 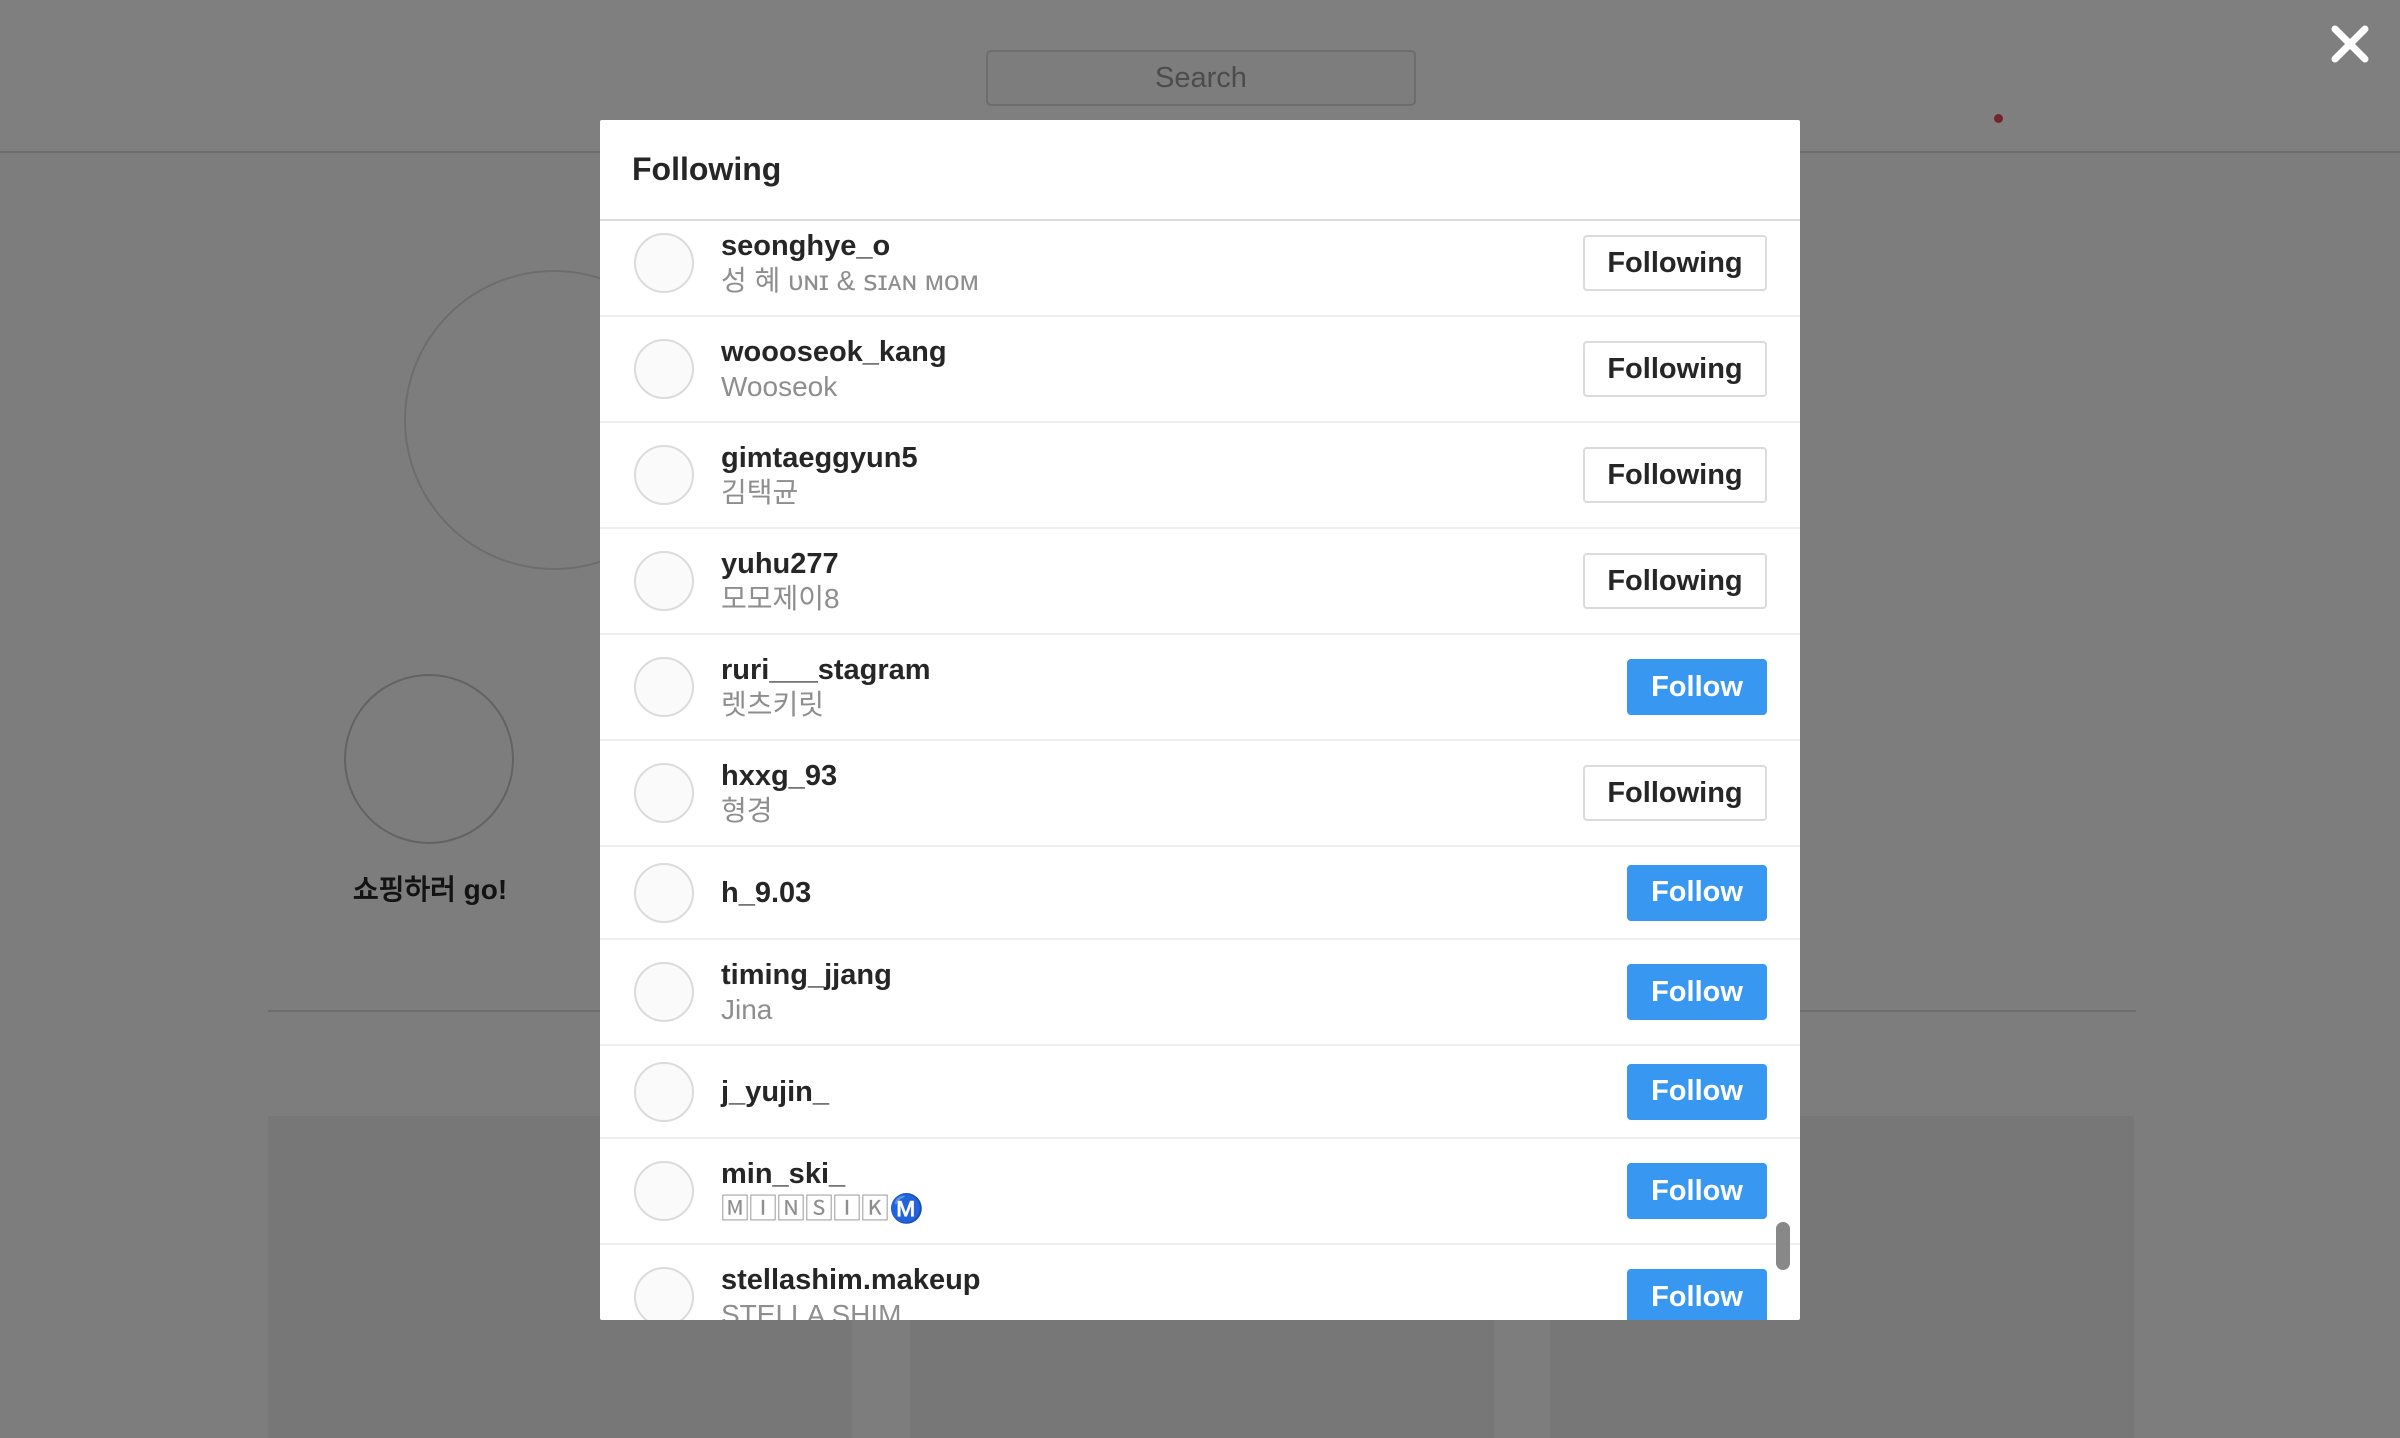 I want to click on list-item: yuhu277 모모제이8 Following, so click(x=1200, y=582).